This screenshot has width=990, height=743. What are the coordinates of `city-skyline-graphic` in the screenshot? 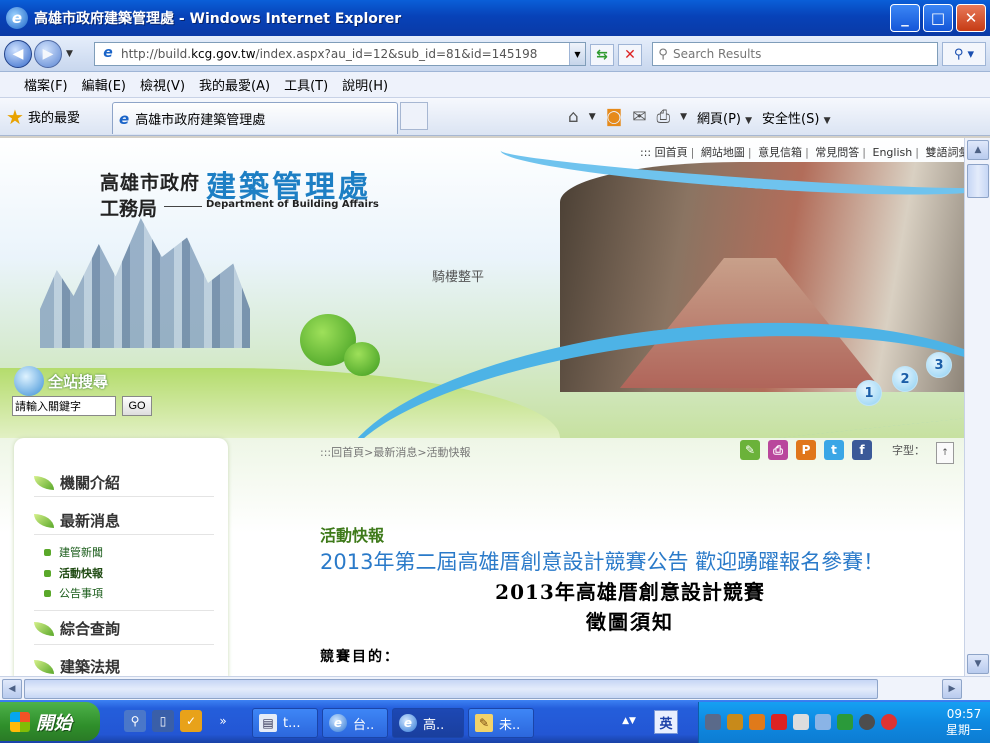 It's located at (145, 283).